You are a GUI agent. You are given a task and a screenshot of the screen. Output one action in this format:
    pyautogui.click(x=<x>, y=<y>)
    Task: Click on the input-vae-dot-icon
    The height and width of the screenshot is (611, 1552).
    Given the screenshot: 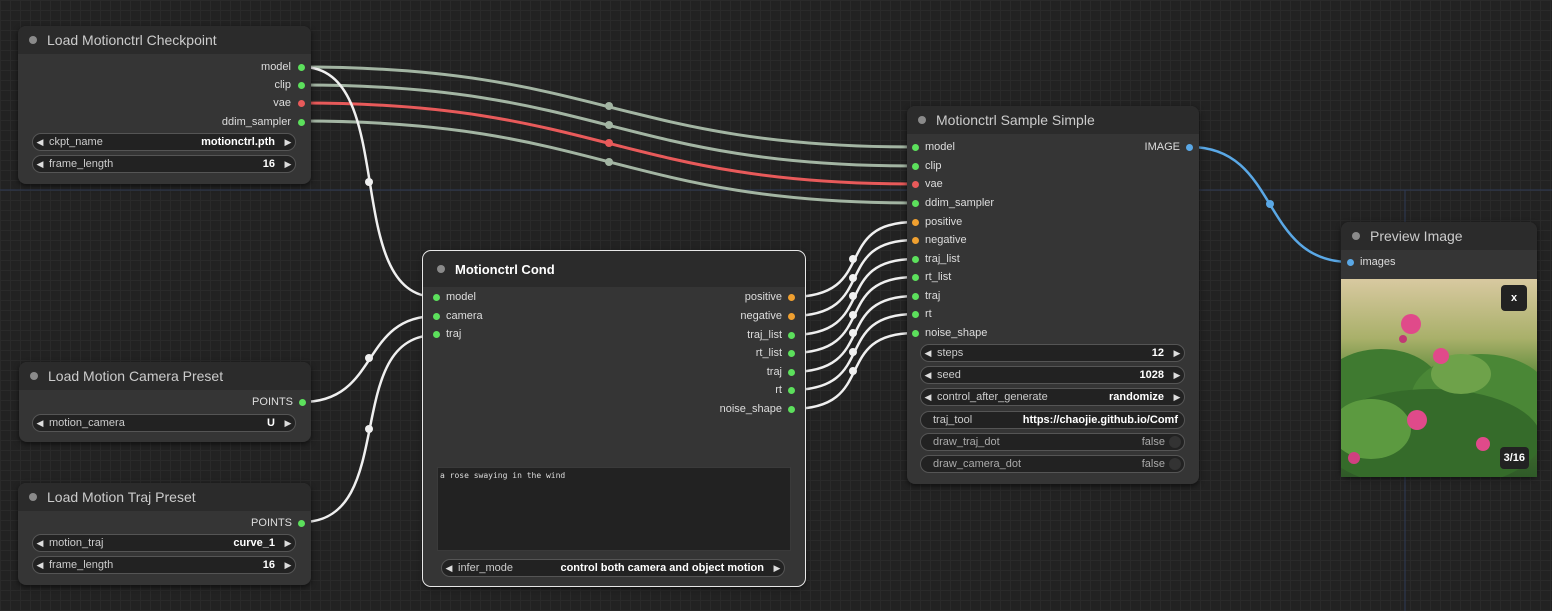 What is the action you would take?
    pyautogui.click(x=915, y=184)
    